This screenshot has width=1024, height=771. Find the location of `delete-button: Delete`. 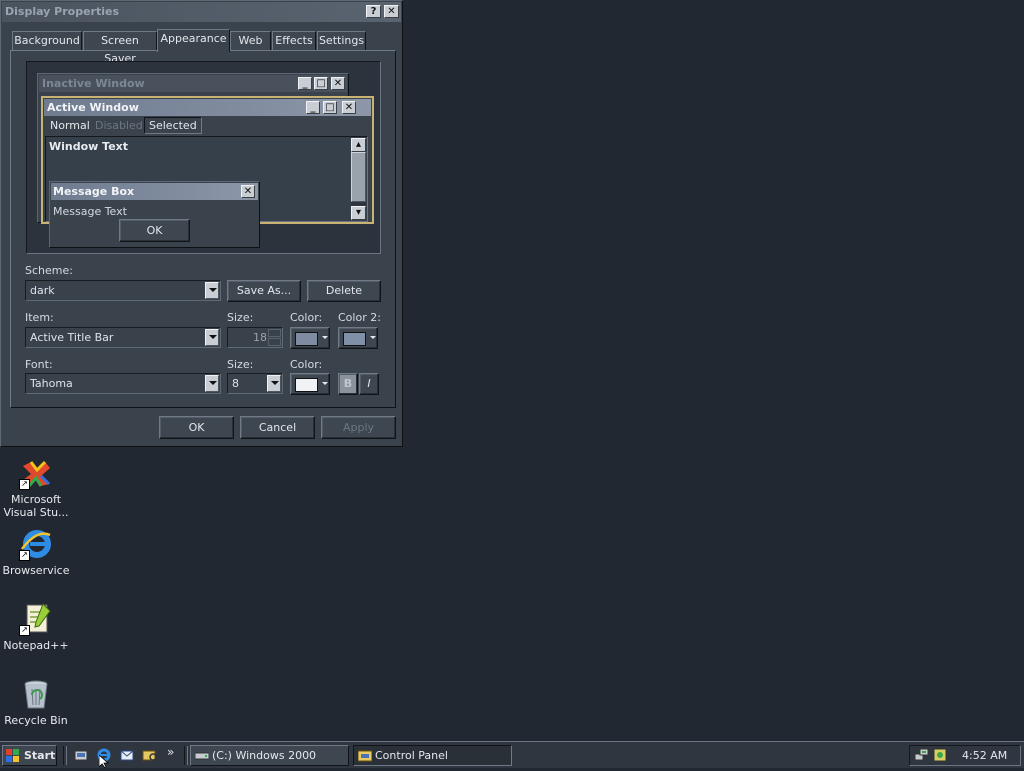

delete-button: Delete is located at coordinates (344, 291).